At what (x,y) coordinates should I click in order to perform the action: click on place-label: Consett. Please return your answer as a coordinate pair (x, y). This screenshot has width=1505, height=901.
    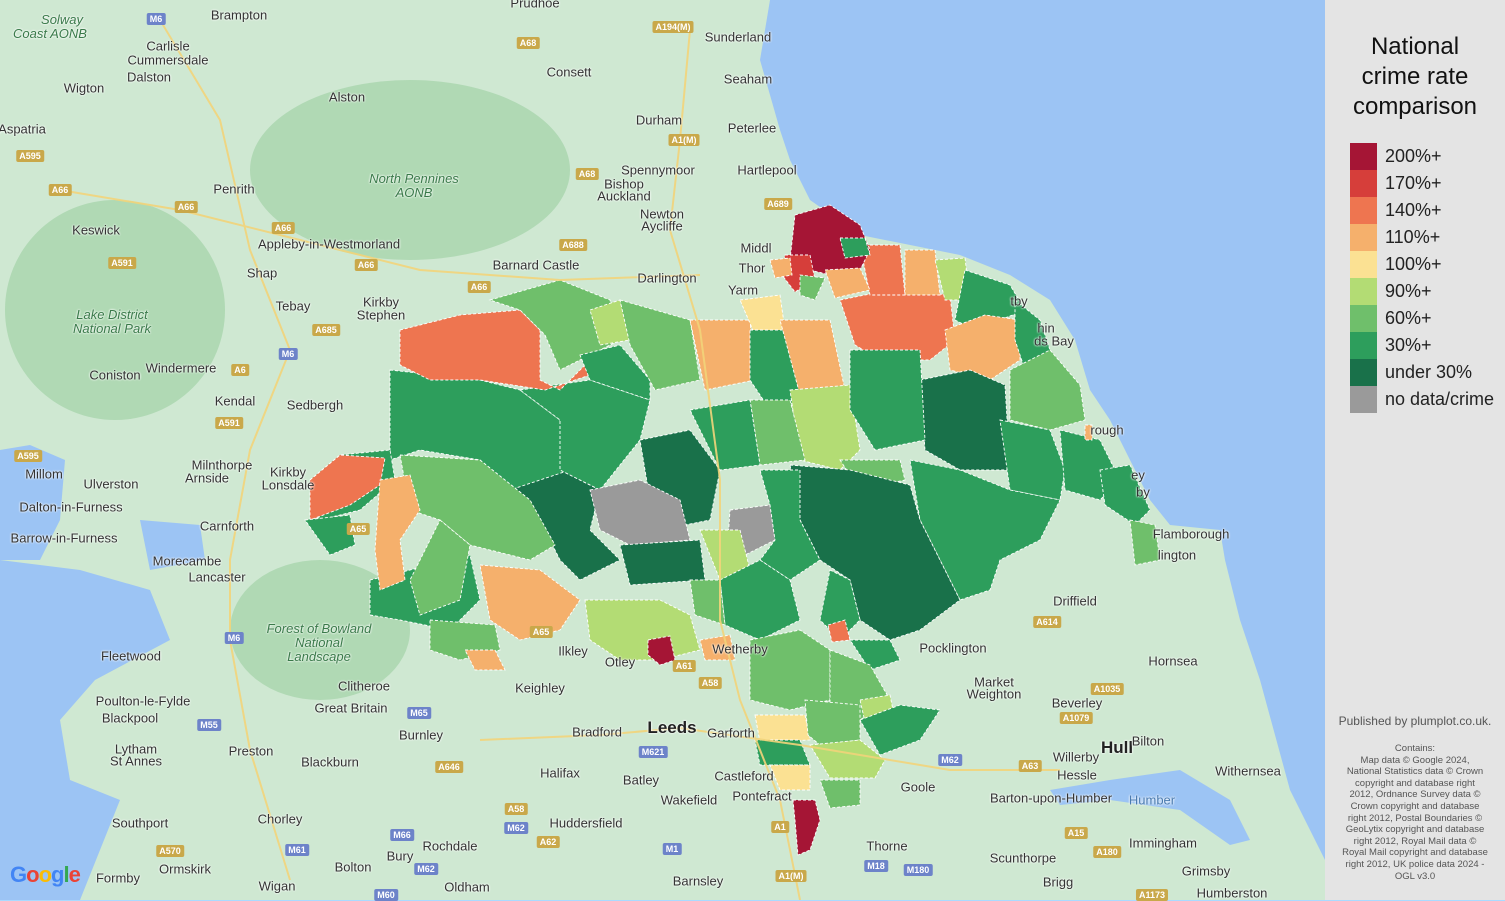
    Looking at the image, I should click on (569, 72).